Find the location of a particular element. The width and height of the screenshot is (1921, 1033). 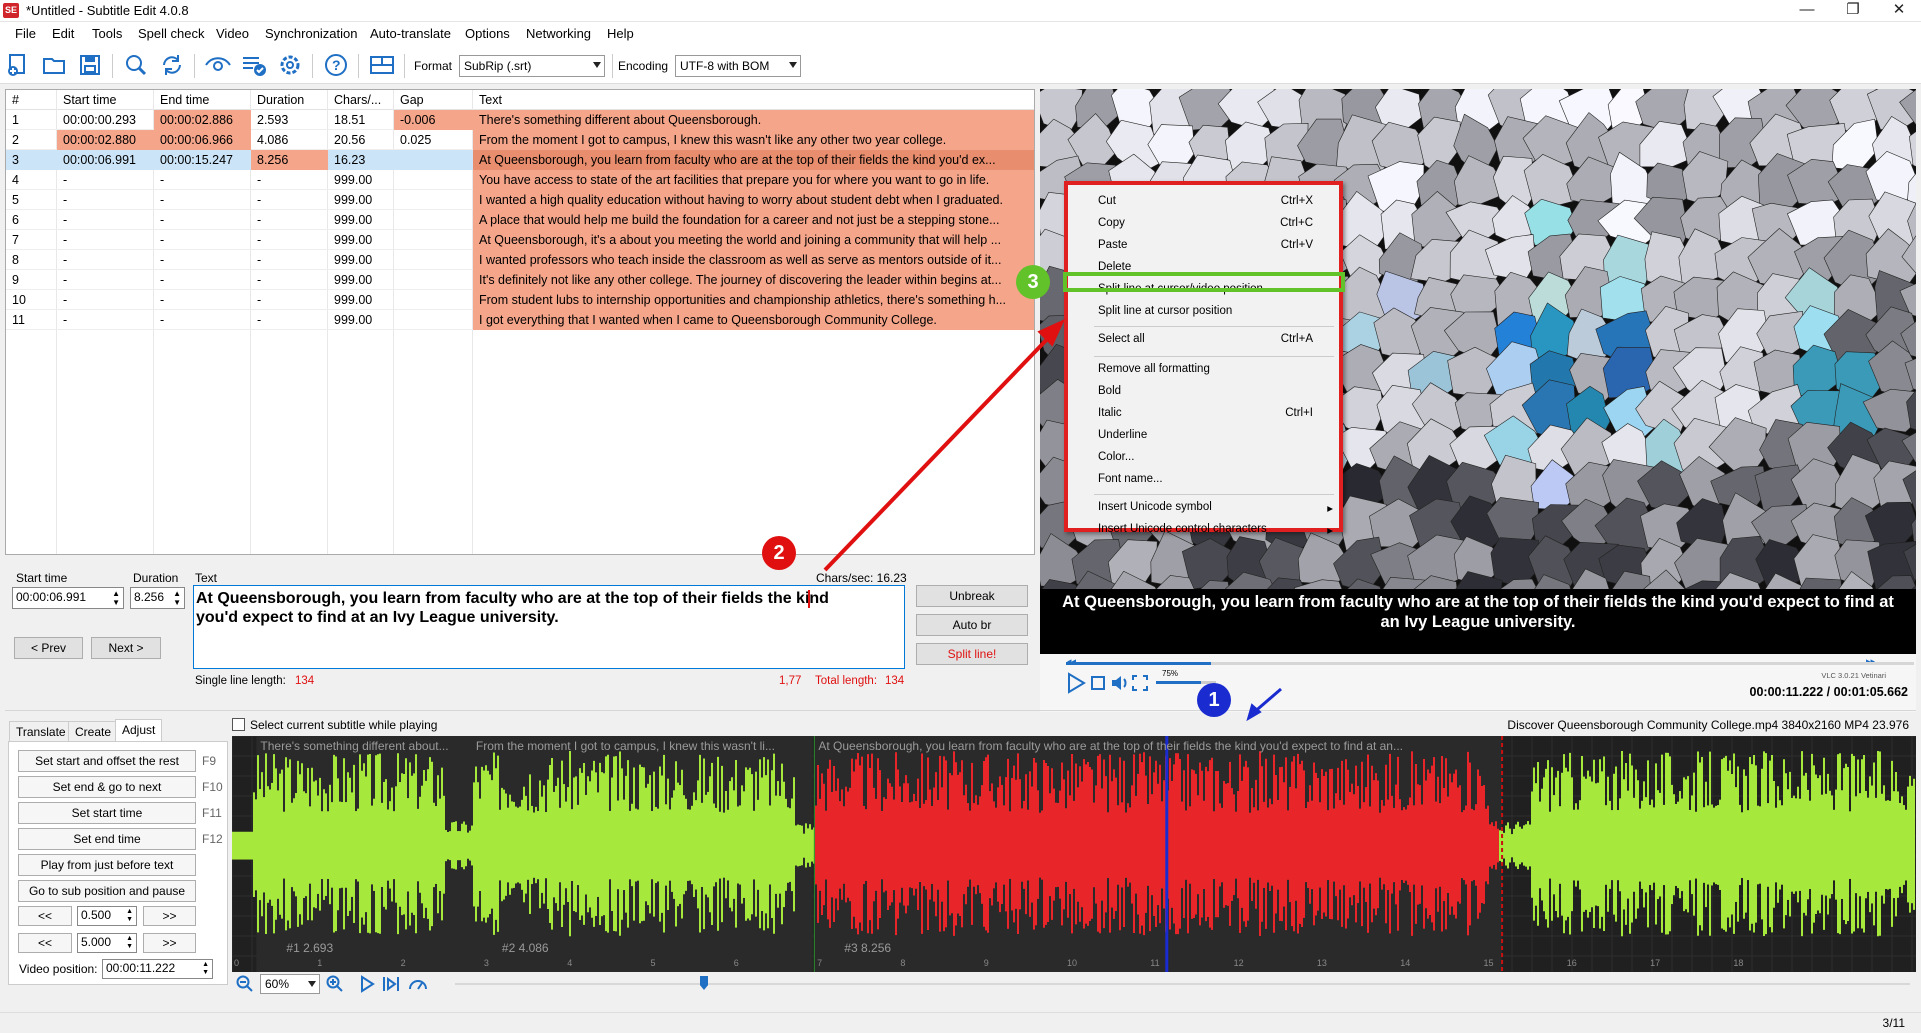

play-selection-icon is located at coordinates (391, 985).